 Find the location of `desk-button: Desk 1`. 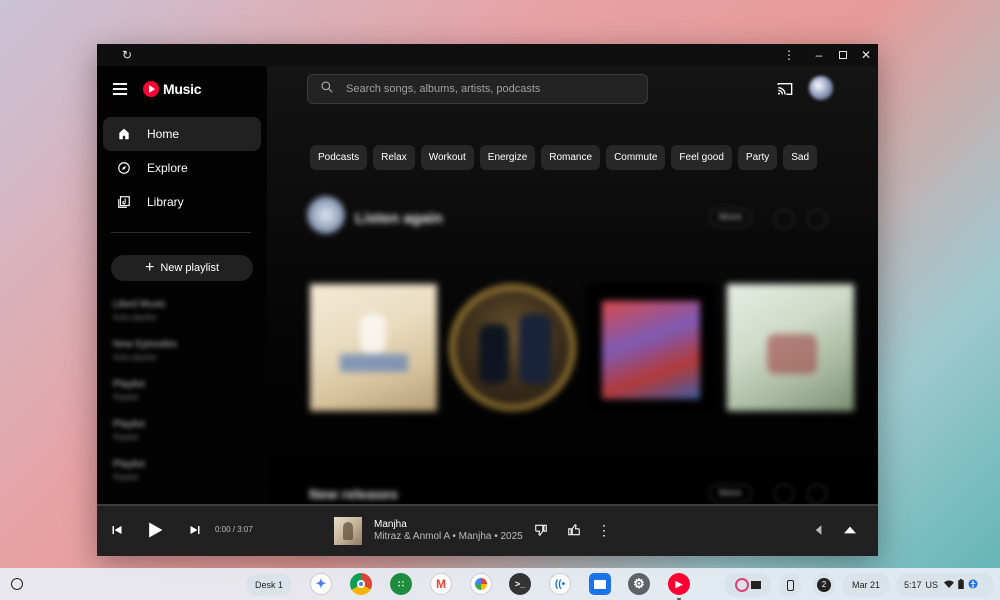

desk-button: Desk 1 is located at coordinates (269, 585).